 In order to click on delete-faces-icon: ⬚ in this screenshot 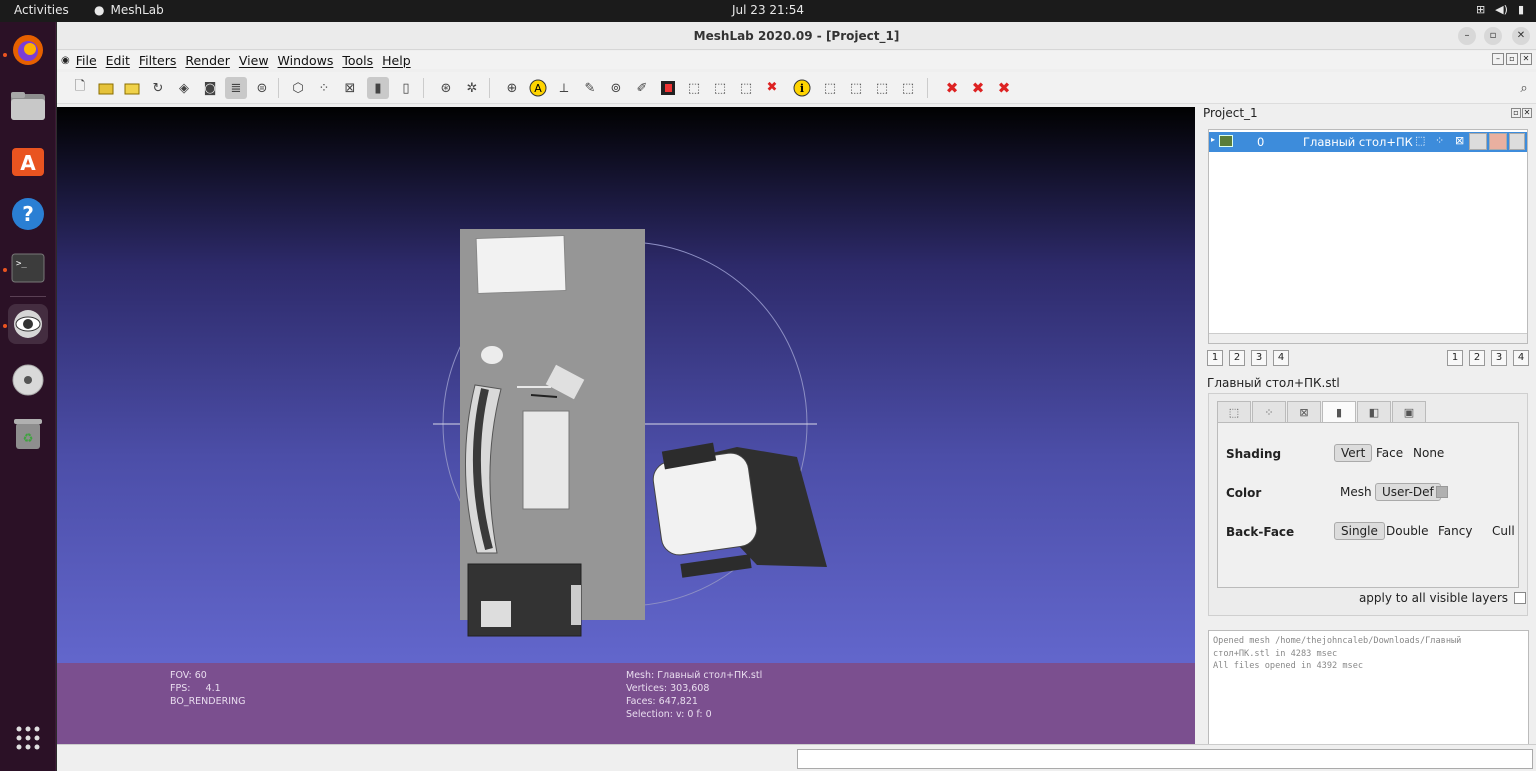, I will do `click(856, 88)`.